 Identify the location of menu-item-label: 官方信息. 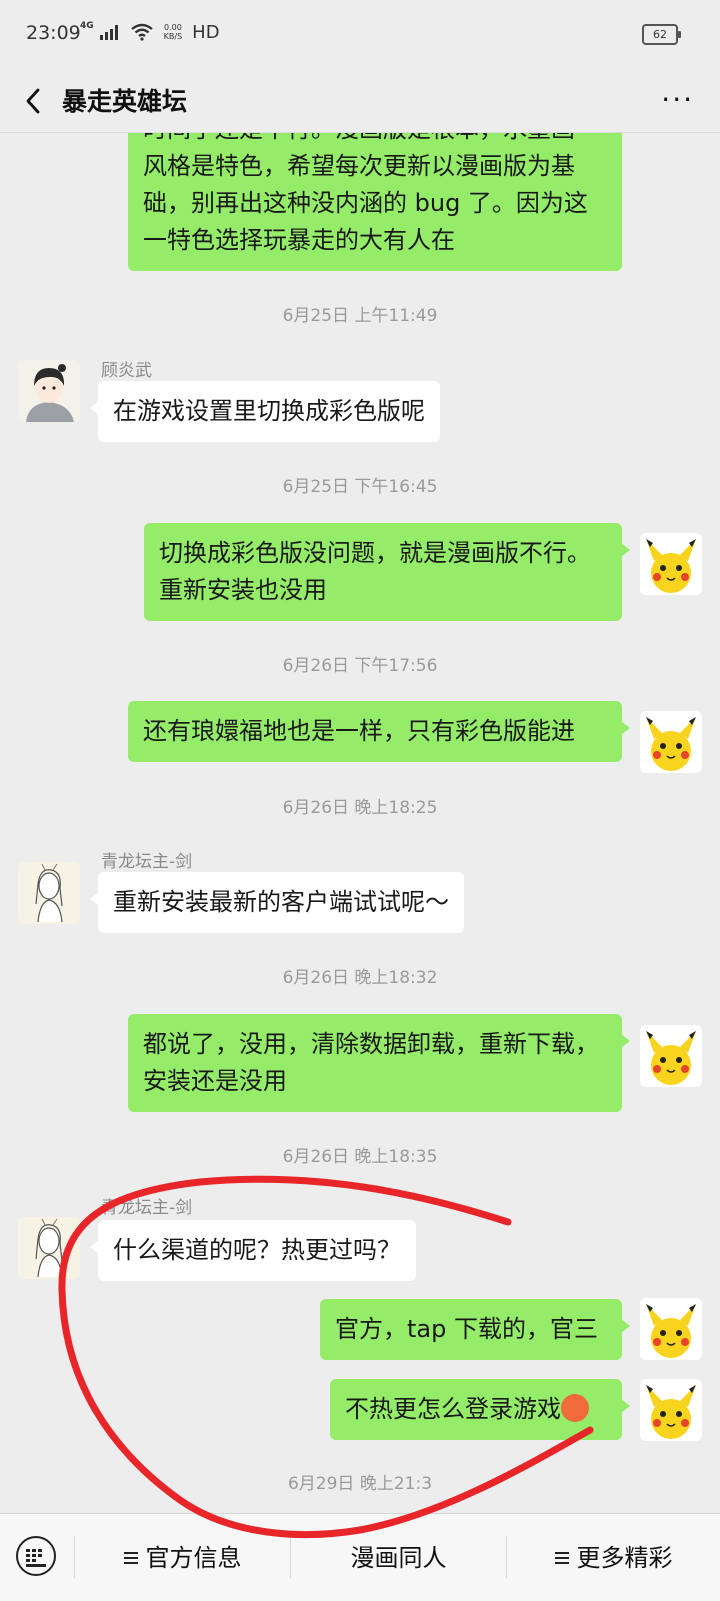
(193, 1558).